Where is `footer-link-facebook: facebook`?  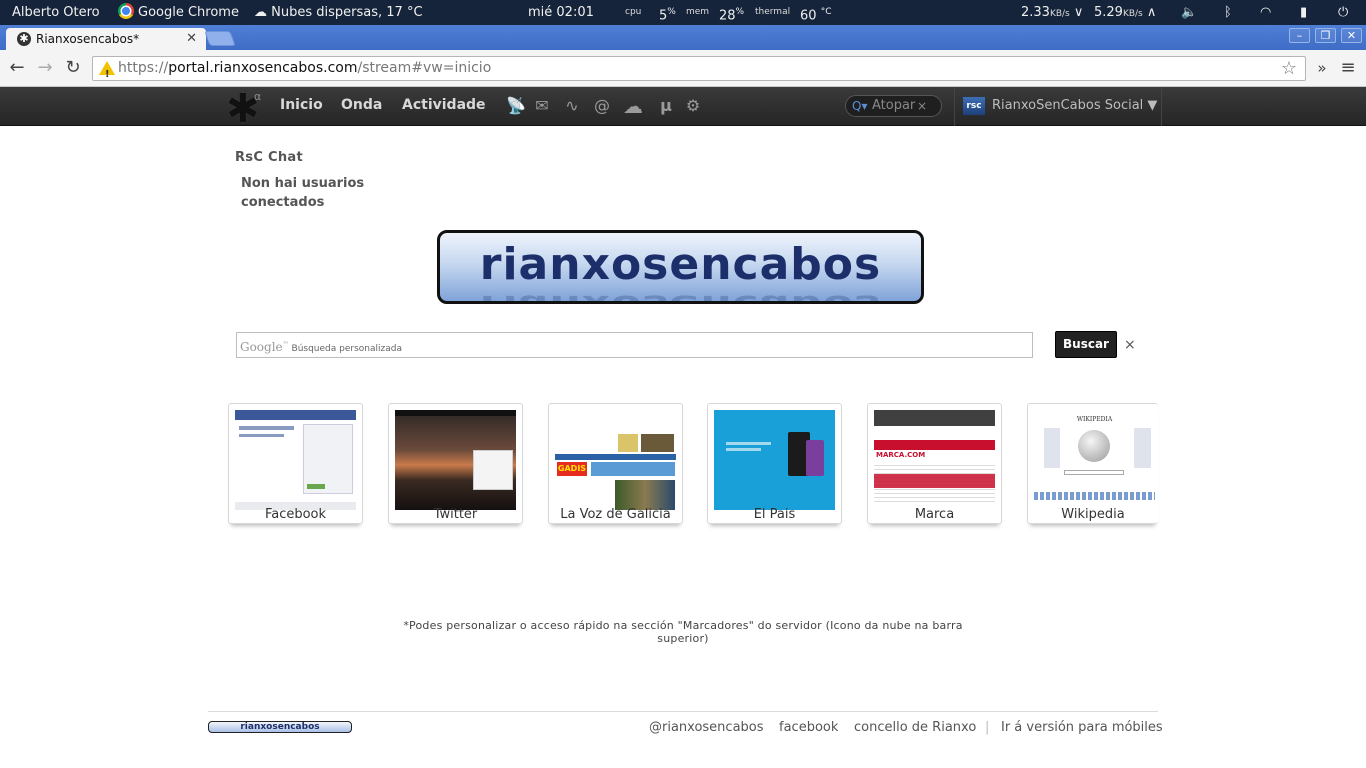 footer-link-facebook: facebook is located at coordinates (808, 728).